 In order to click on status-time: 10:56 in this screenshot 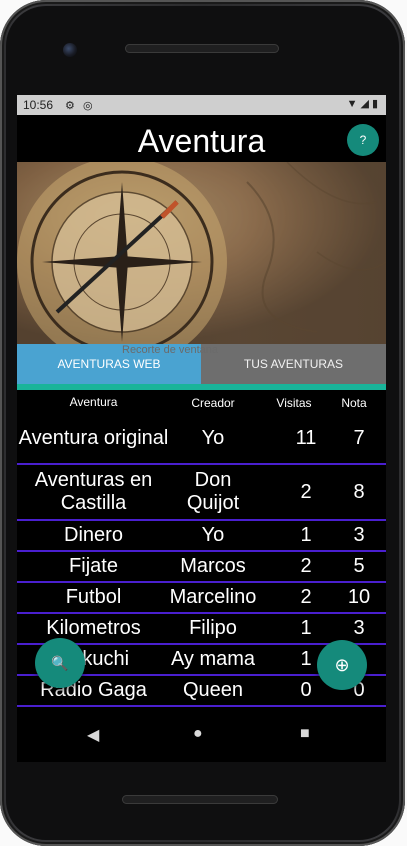, I will do `click(38, 105)`.